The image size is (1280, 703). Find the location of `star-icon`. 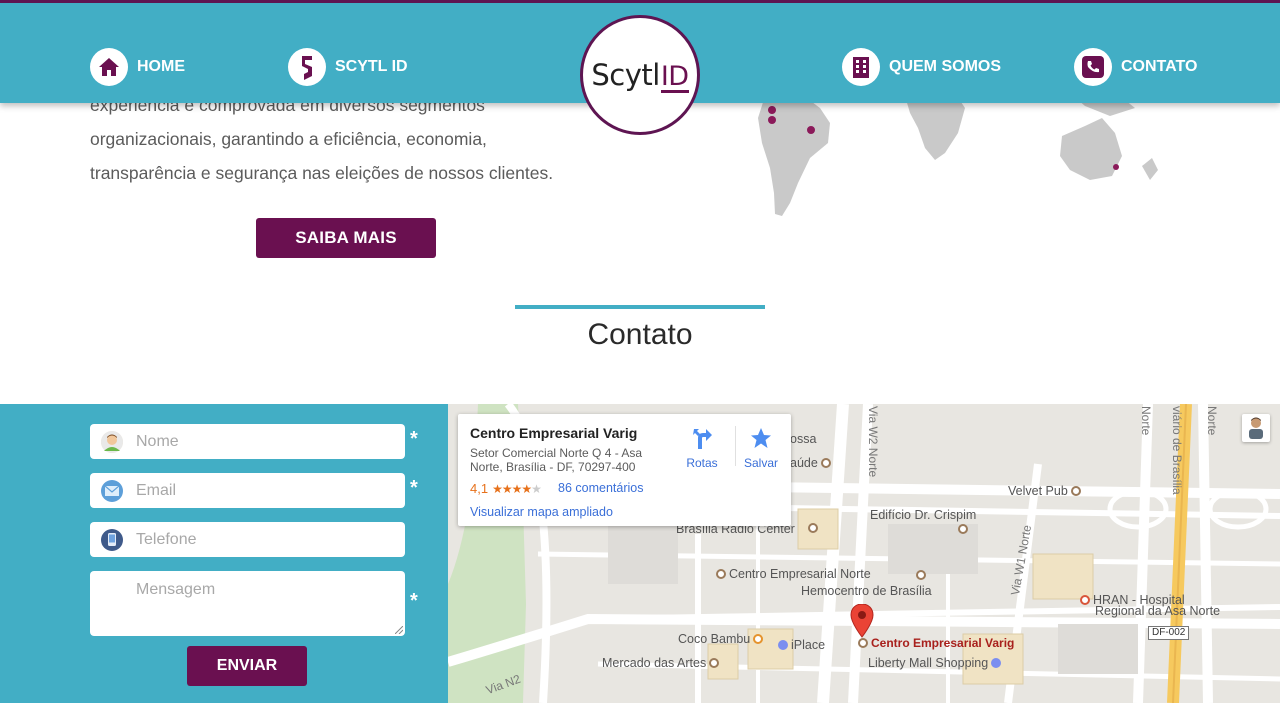

star-icon is located at coordinates (761, 438).